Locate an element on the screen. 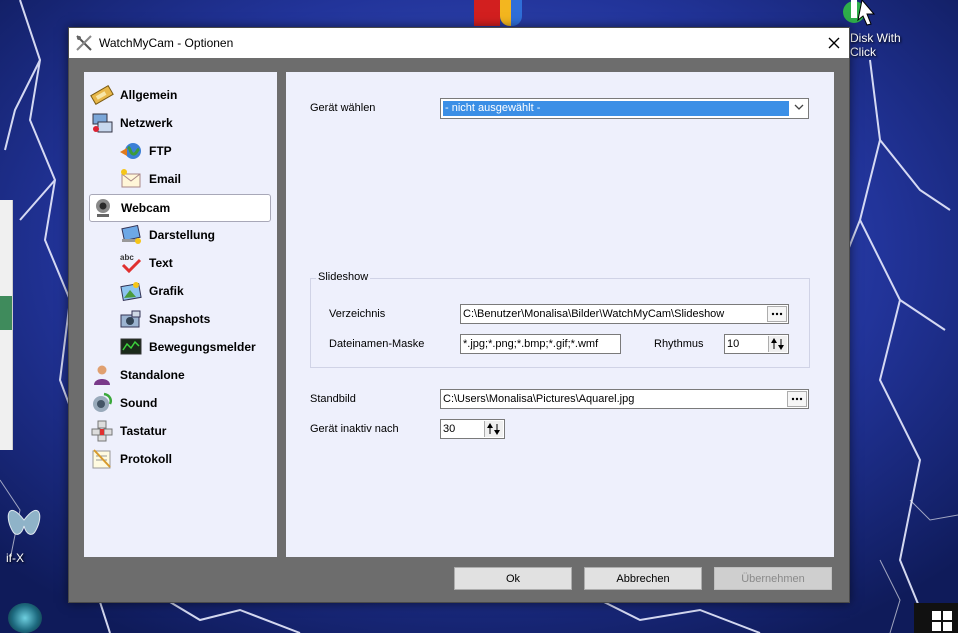 The height and width of the screenshot is (633, 958). speaker-icon is located at coordinates (102, 402).